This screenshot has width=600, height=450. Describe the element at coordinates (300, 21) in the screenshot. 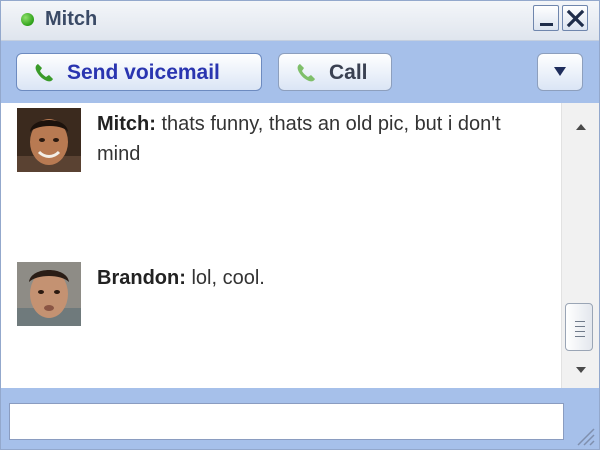

I see `title-bar: Mitch` at that location.